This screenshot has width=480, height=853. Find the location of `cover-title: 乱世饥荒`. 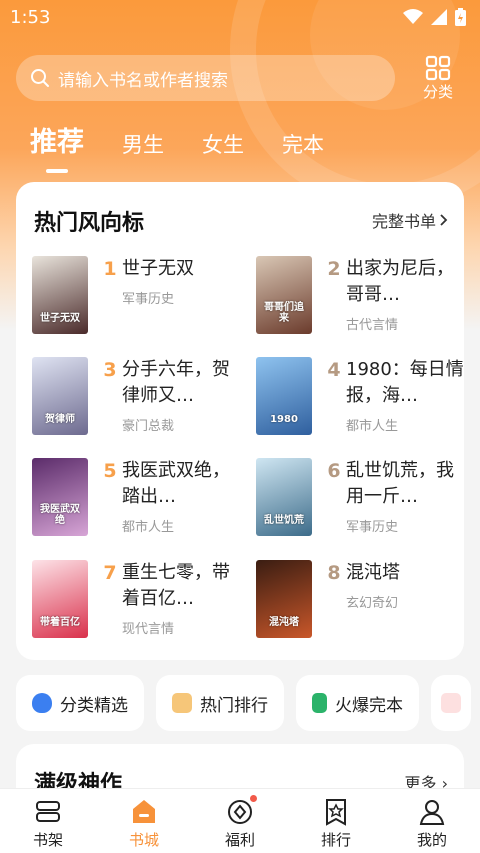

cover-title: 乱世饥荒 is located at coordinates (284, 520).